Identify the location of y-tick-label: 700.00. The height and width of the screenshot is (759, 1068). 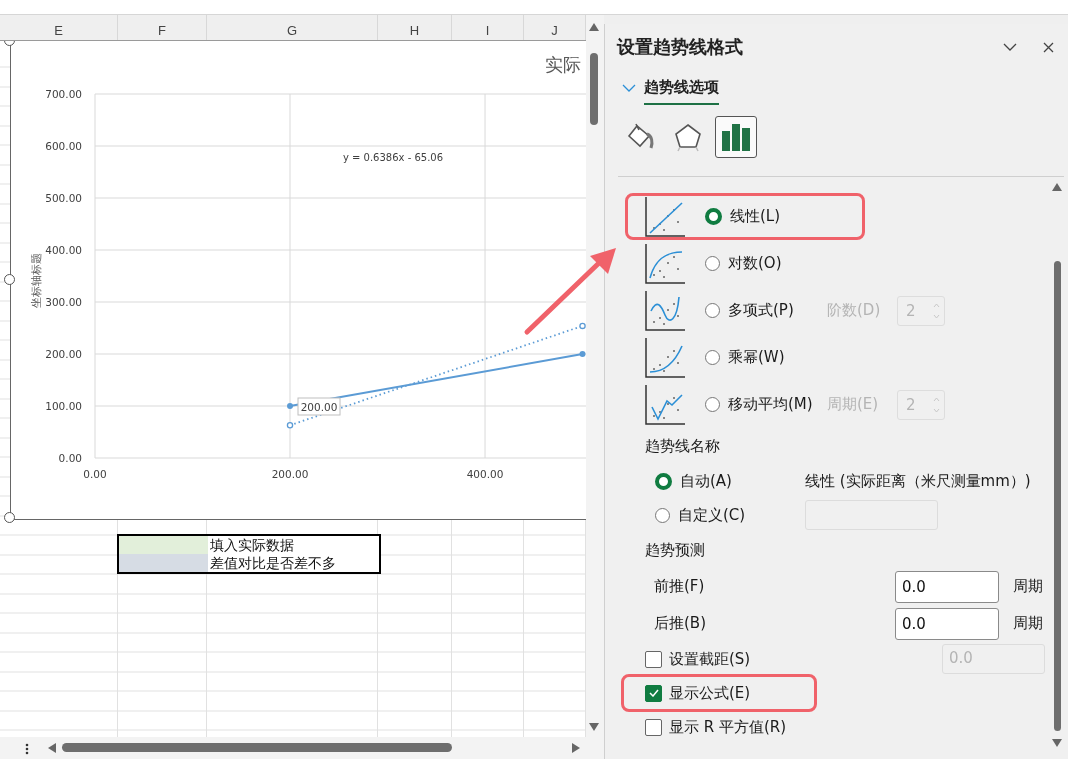
(63, 94).